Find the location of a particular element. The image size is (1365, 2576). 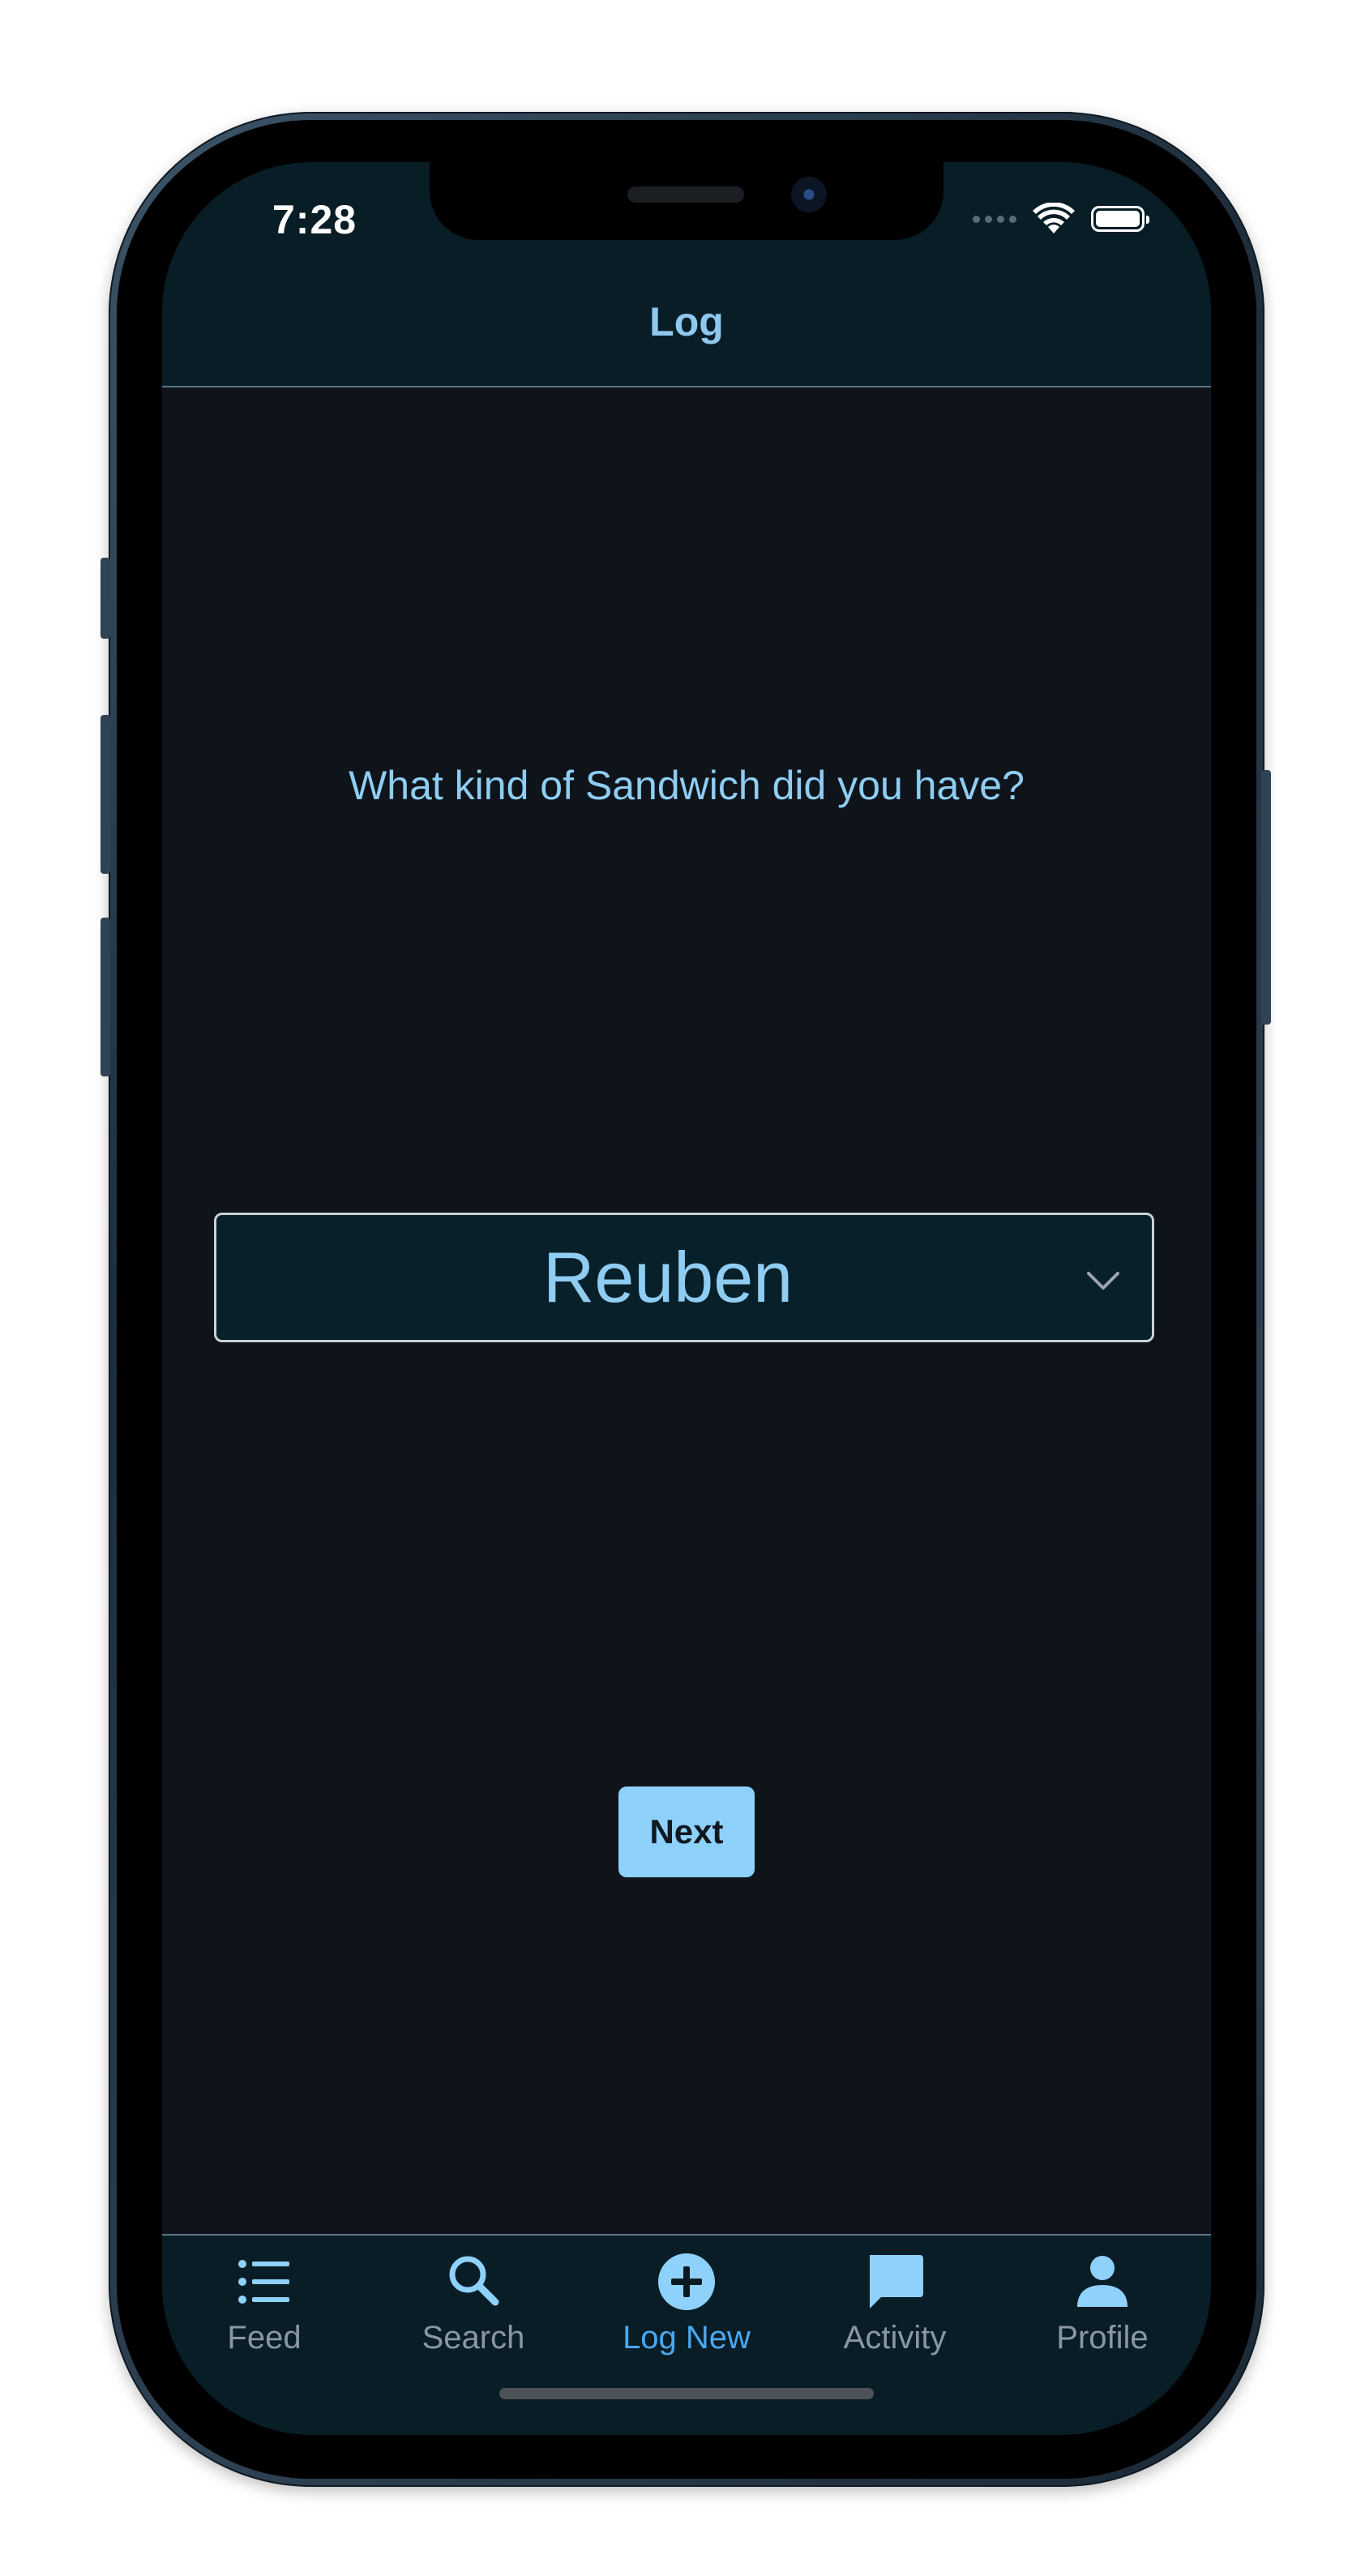

page-title: Log is located at coordinates (686, 321).